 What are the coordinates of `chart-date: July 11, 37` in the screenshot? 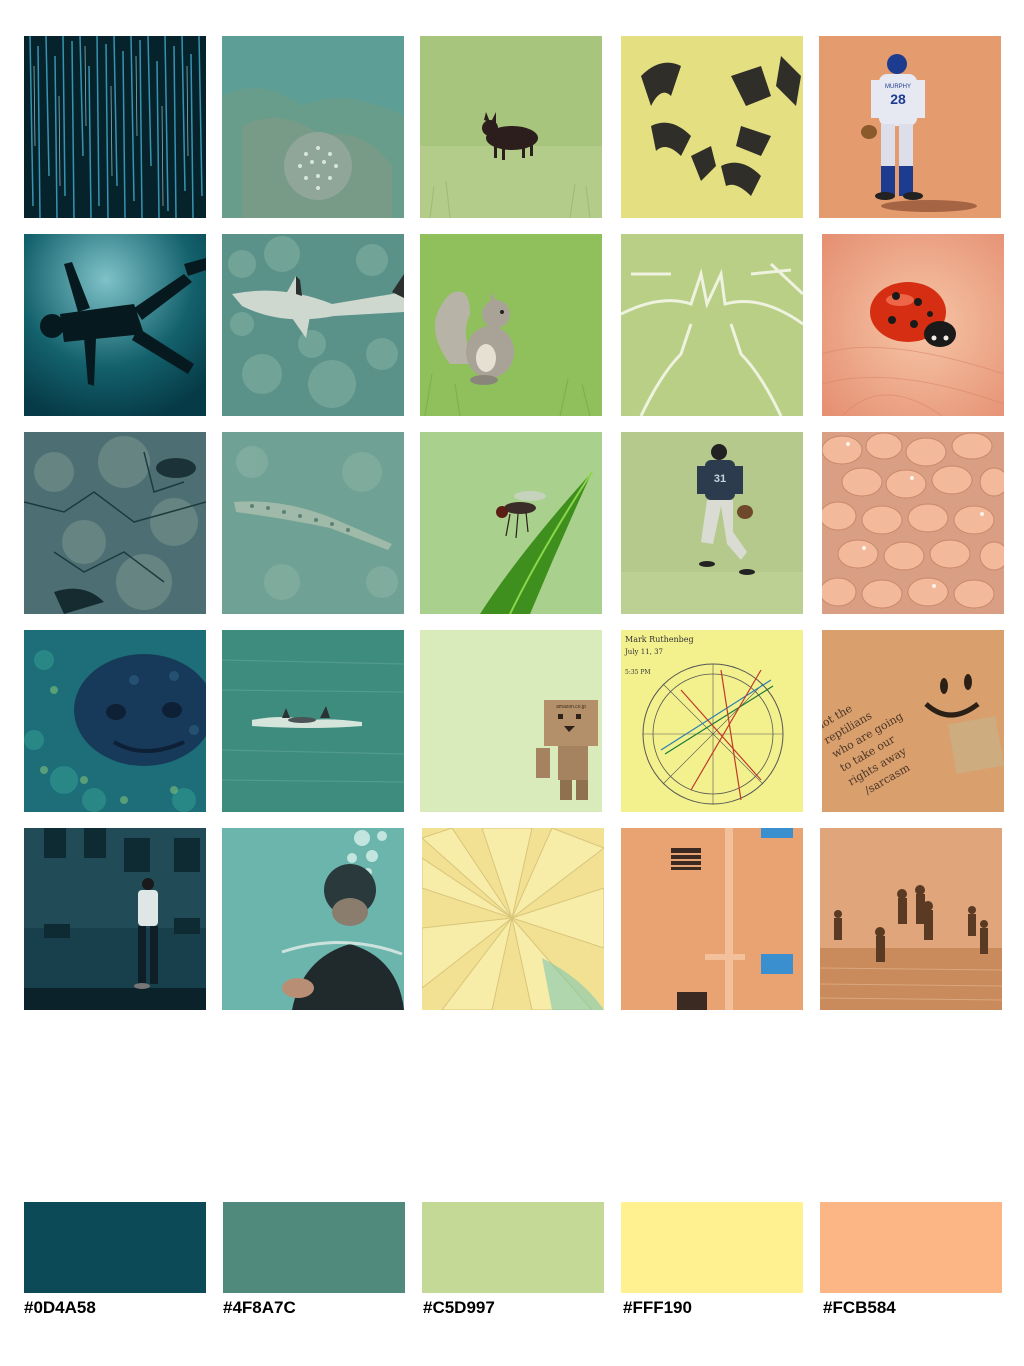 It's located at (643, 652).